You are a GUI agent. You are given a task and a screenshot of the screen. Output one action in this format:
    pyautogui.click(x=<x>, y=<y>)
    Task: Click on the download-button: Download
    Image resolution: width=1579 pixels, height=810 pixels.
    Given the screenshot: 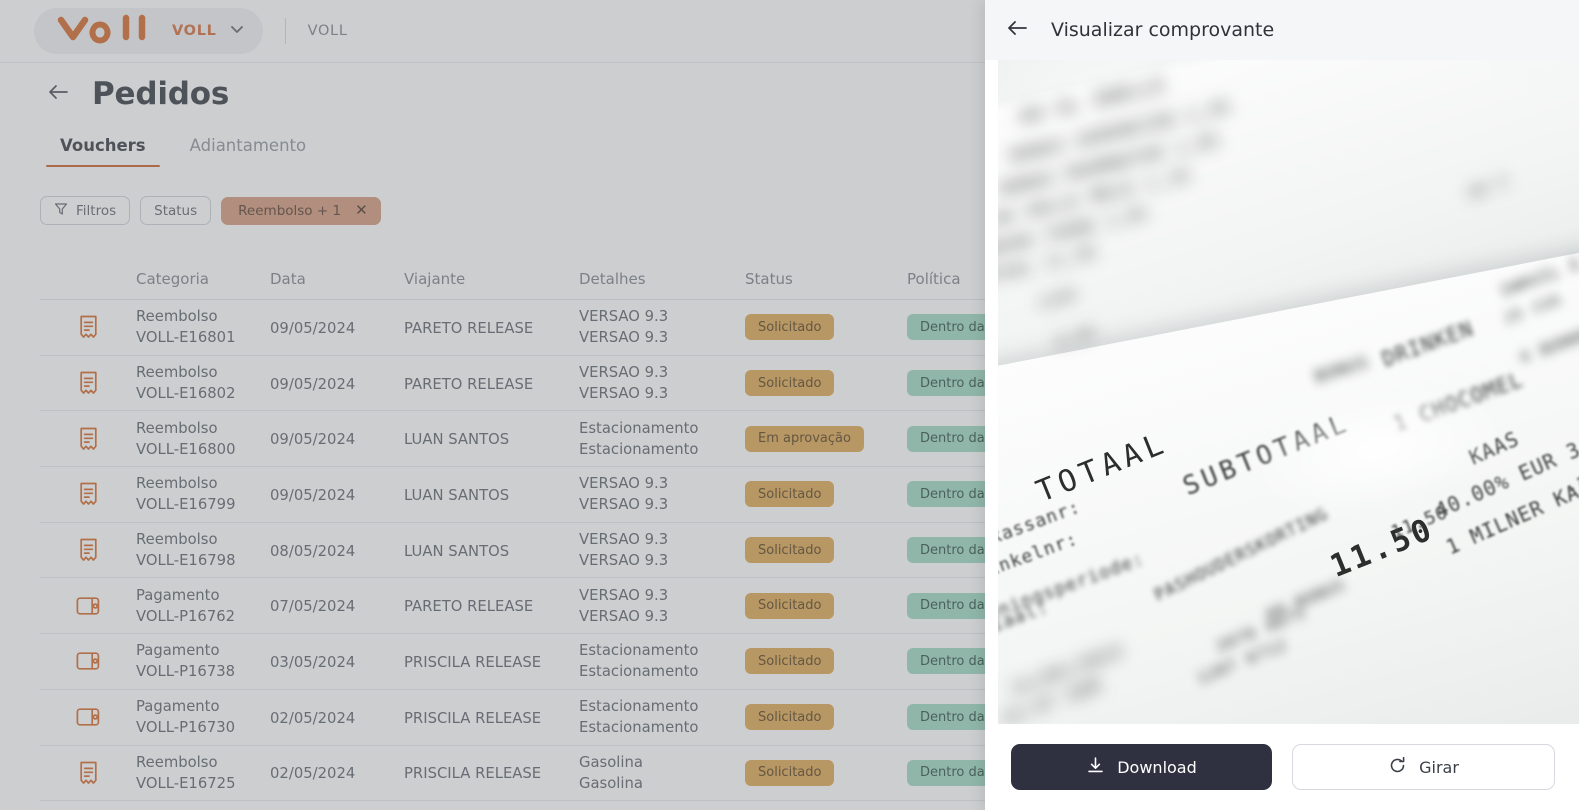 What is the action you would take?
    pyautogui.click(x=1141, y=767)
    